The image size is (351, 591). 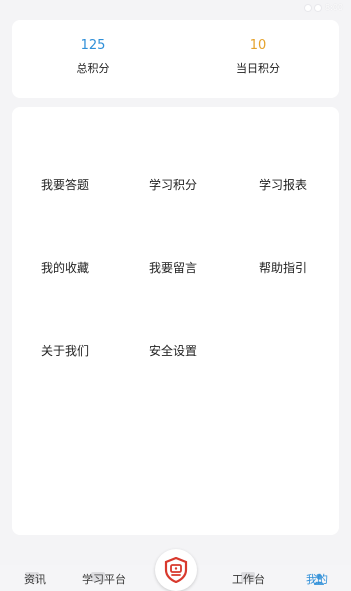 What do you see at coordinates (35, 580) in the screenshot?
I see `tab-news: 资讯` at bounding box center [35, 580].